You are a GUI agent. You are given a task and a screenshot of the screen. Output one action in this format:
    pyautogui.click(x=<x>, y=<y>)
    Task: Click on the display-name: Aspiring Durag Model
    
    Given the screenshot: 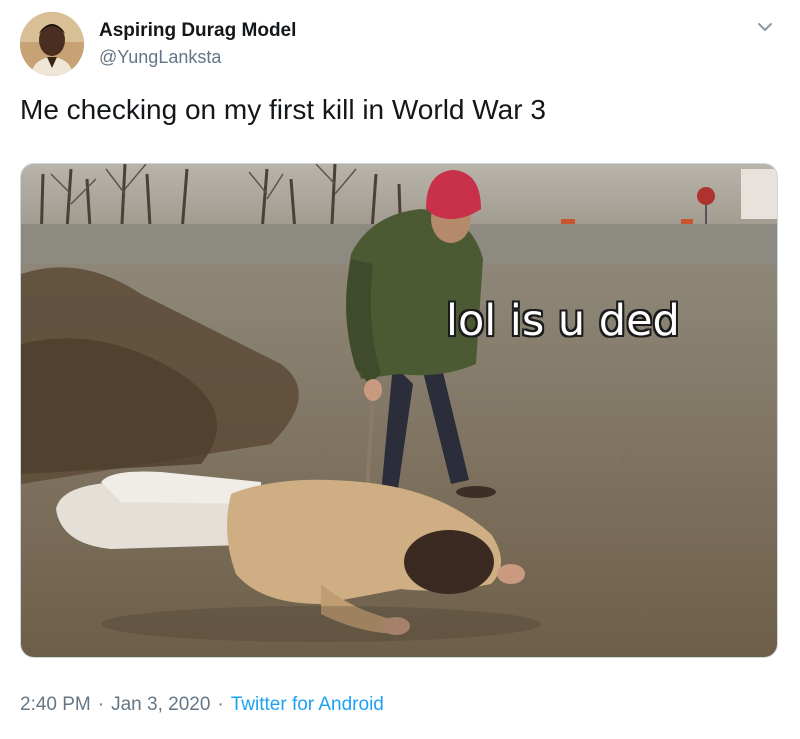 What is the action you would take?
    pyautogui.click(x=197, y=31)
    